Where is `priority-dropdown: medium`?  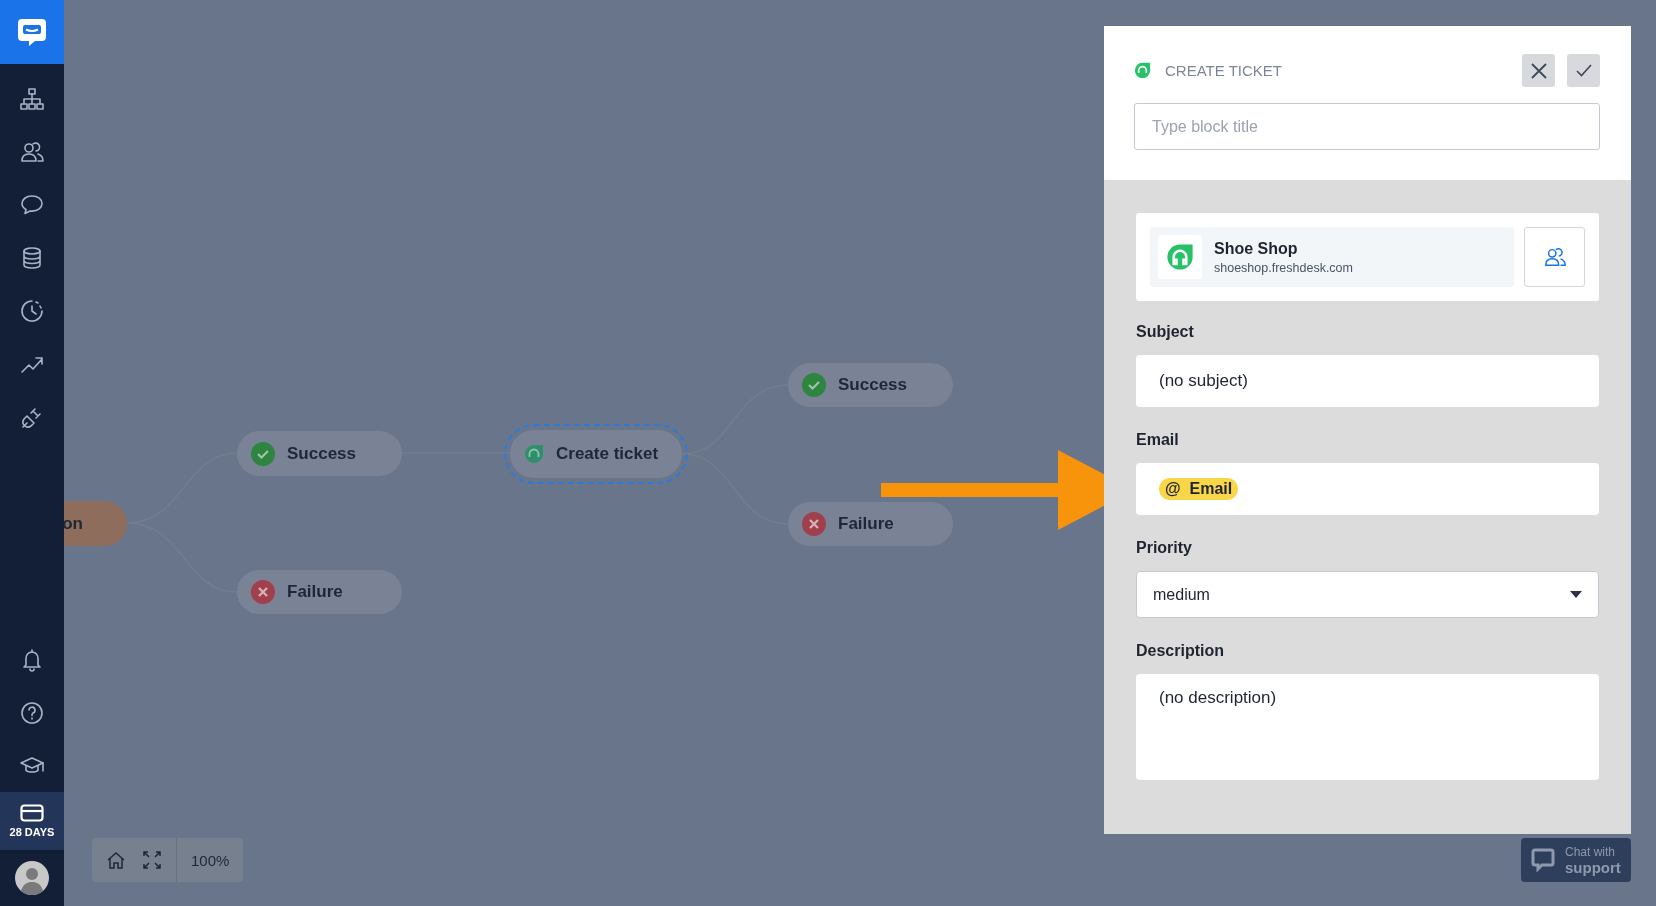
priority-dropdown: medium is located at coordinates (1367, 594).